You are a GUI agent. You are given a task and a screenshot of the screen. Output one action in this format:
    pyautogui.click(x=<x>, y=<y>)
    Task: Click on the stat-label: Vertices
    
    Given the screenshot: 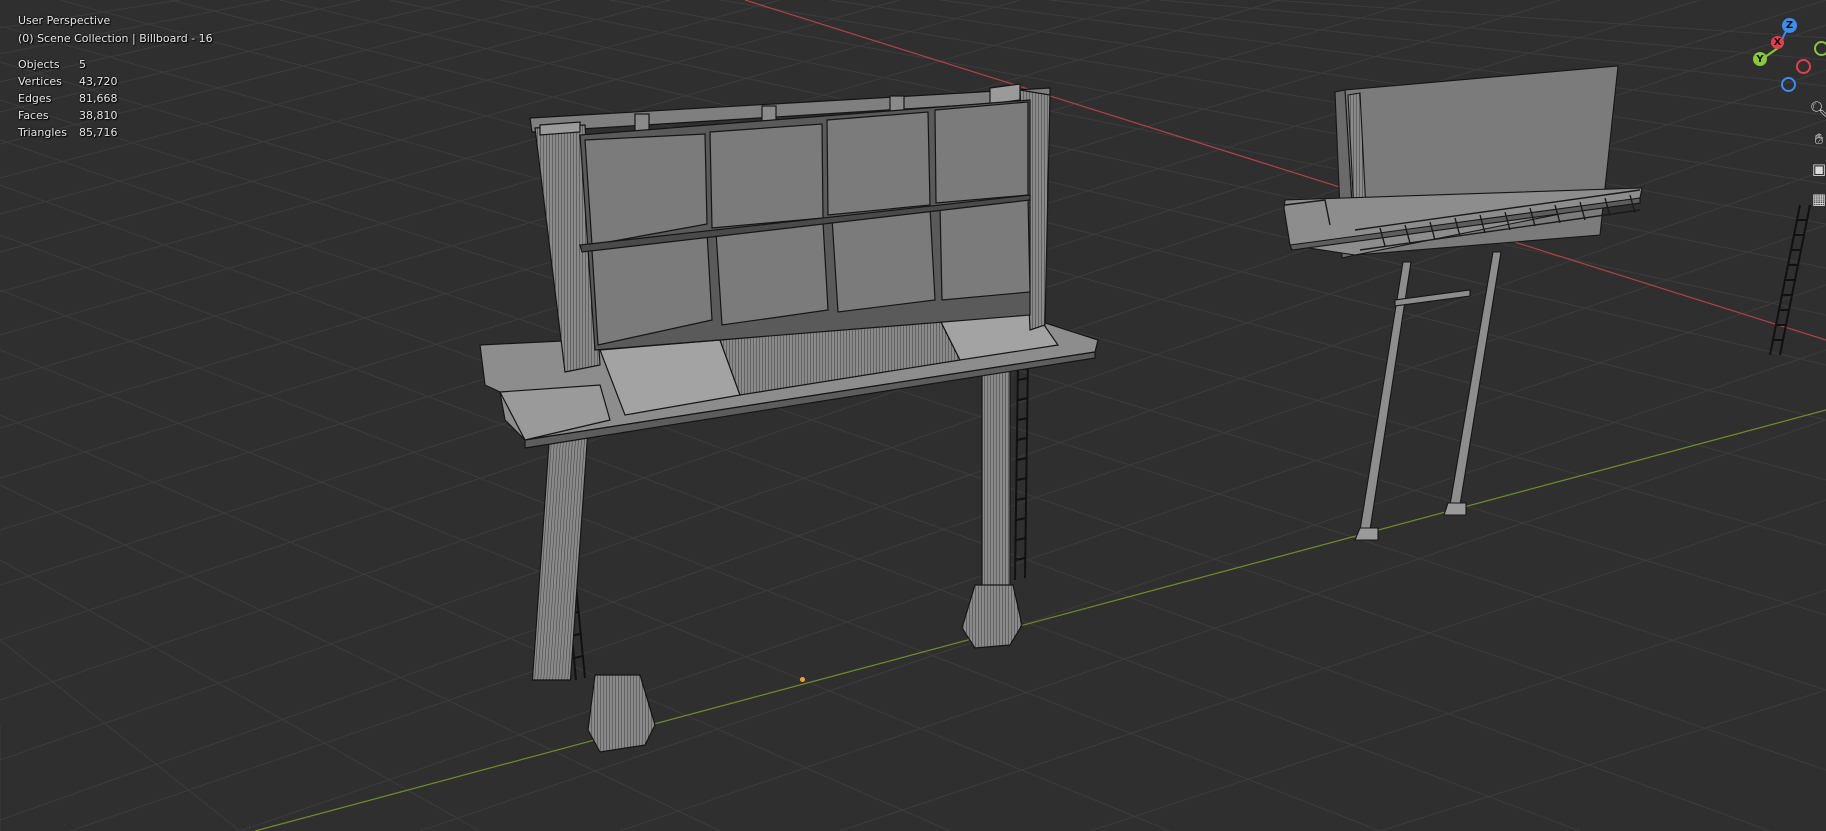 What is the action you would take?
    pyautogui.click(x=40, y=81)
    